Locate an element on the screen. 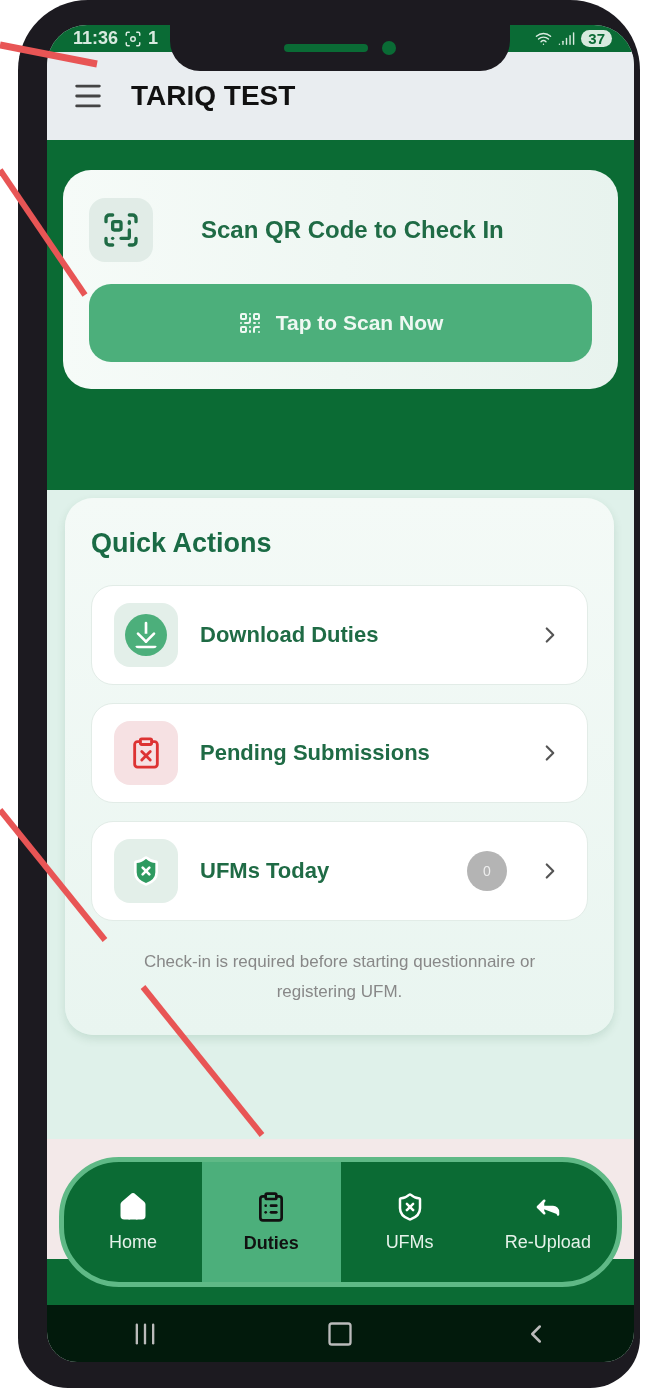  qr-scan-icon is located at coordinates (121, 230).